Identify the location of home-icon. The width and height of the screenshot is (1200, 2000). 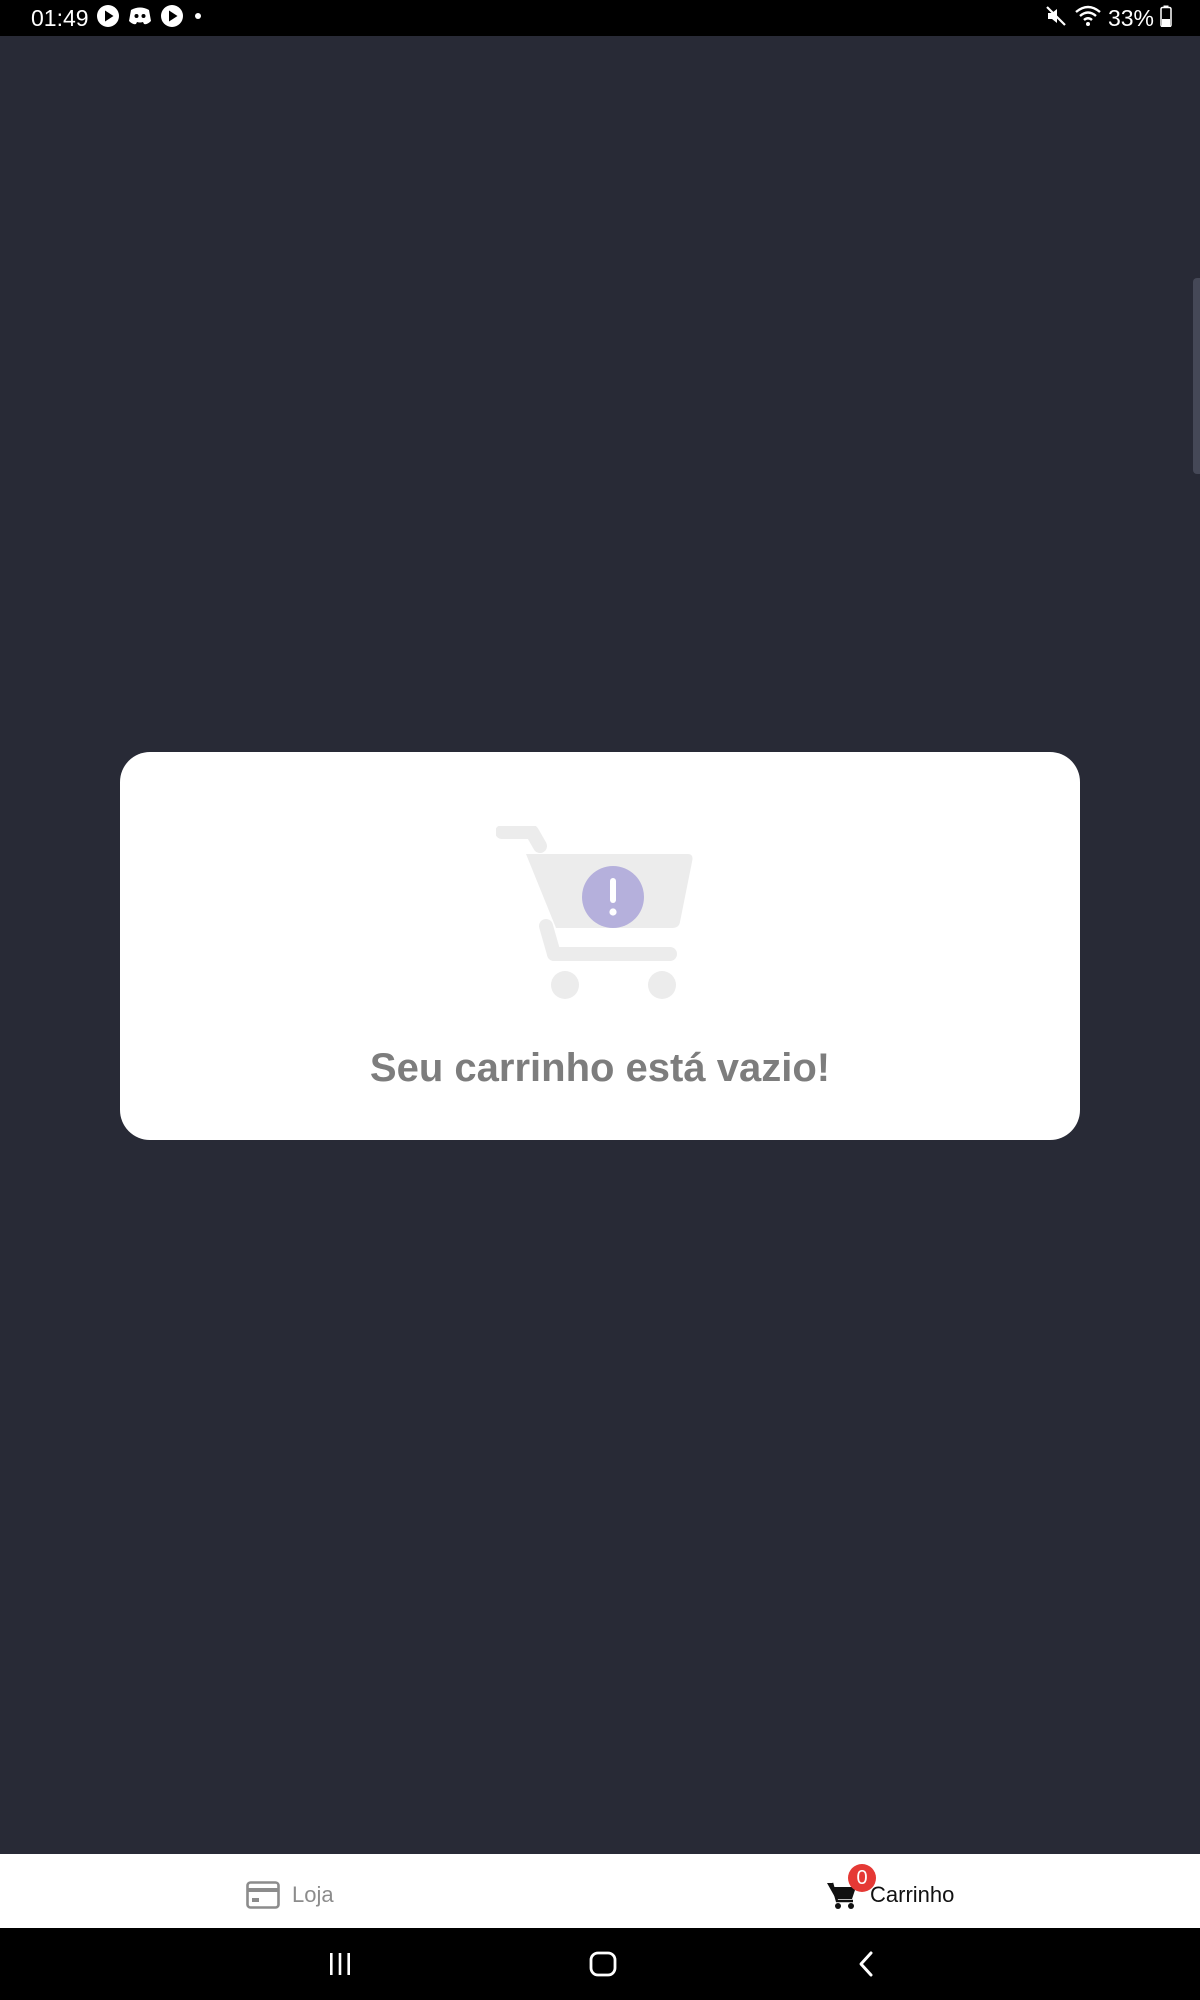
(603, 1964).